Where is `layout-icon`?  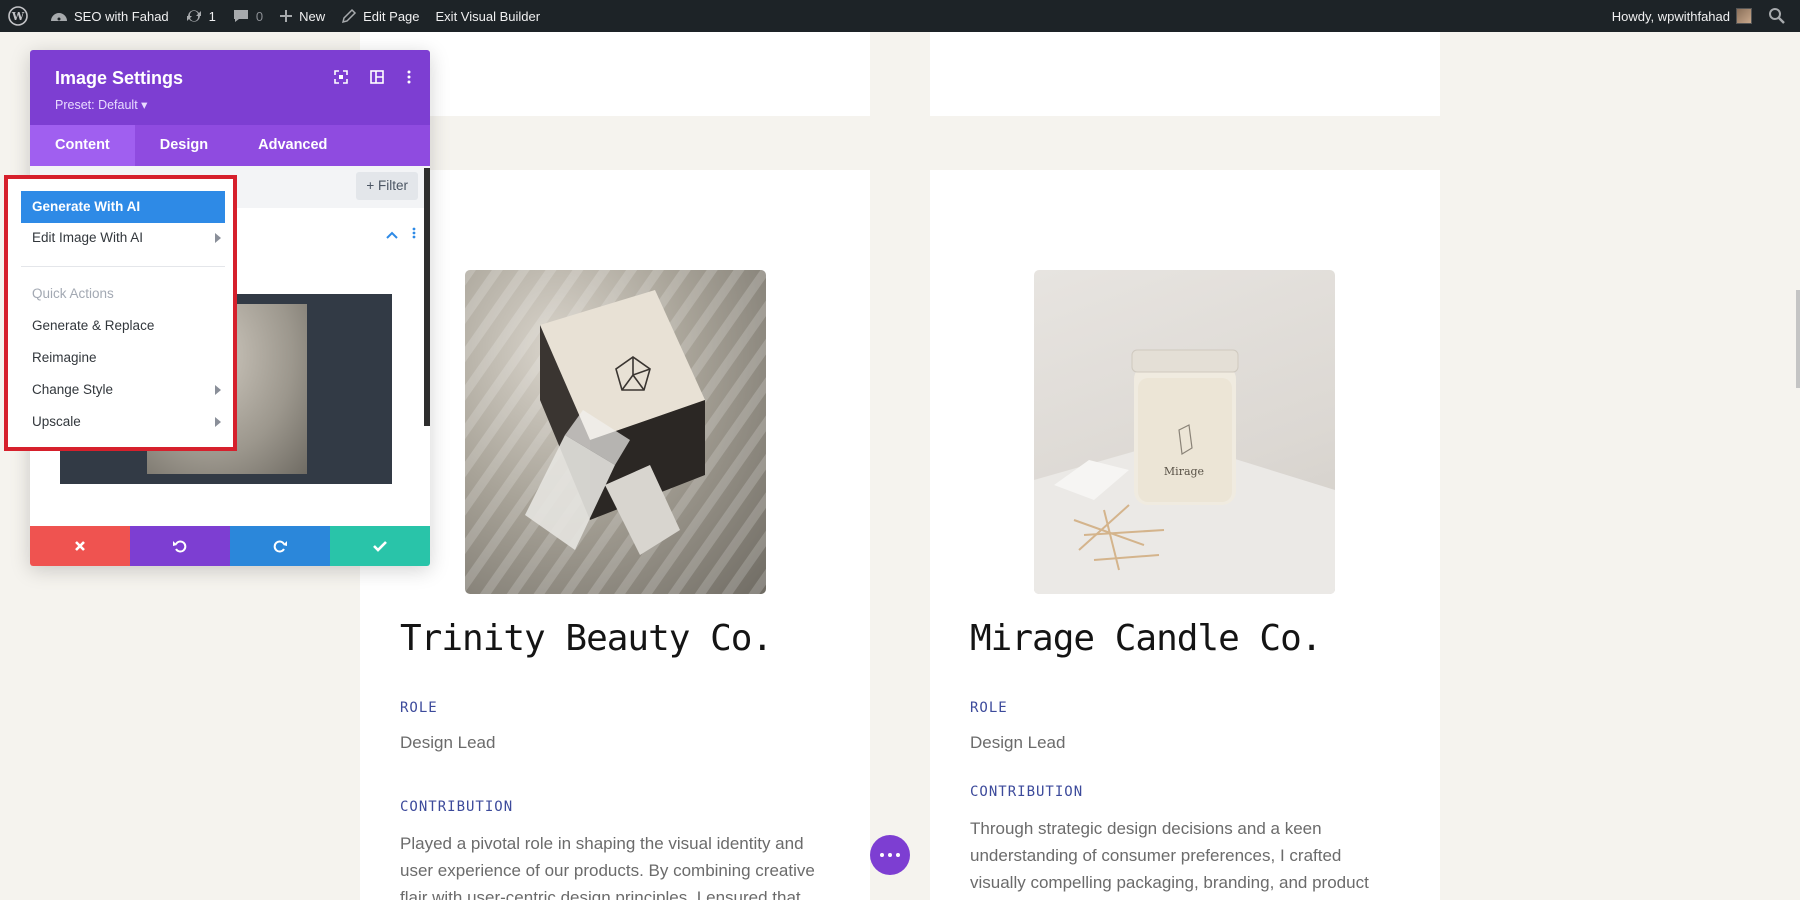 layout-icon is located at coordinates (377, 79).